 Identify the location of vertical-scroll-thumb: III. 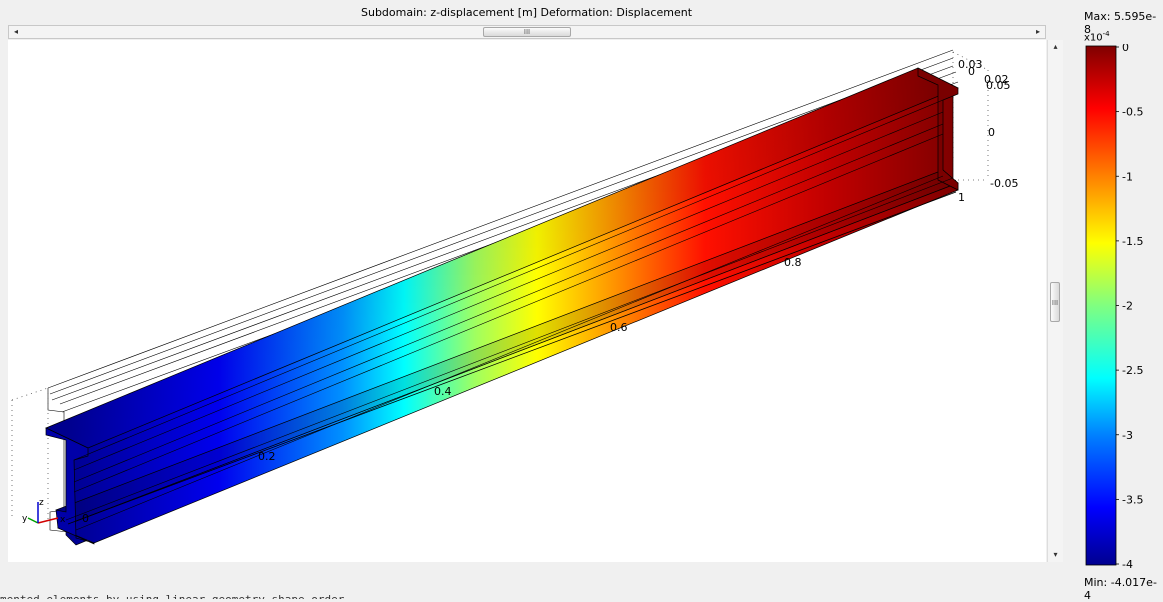
(1055, 302).